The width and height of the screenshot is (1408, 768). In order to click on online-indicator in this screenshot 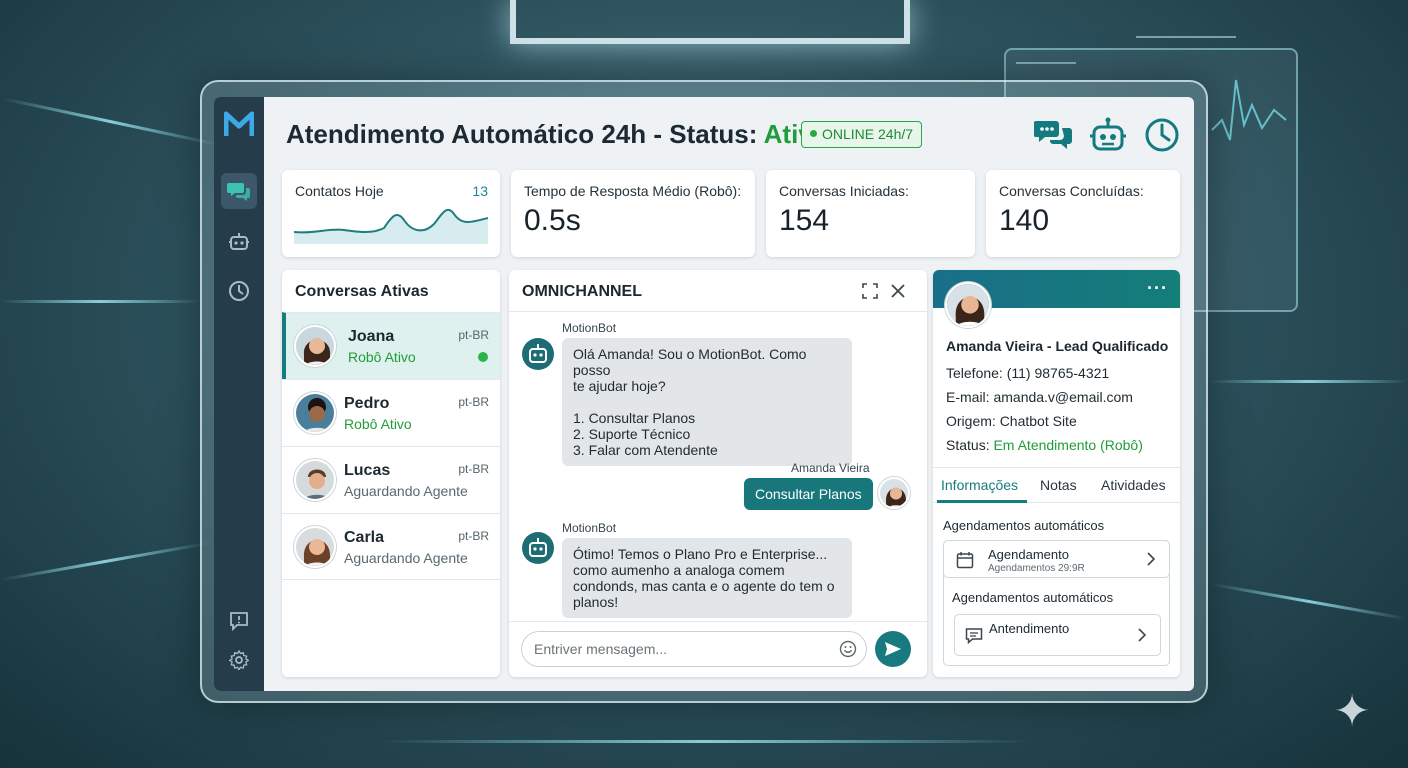, I will do `click(483, 357)`.